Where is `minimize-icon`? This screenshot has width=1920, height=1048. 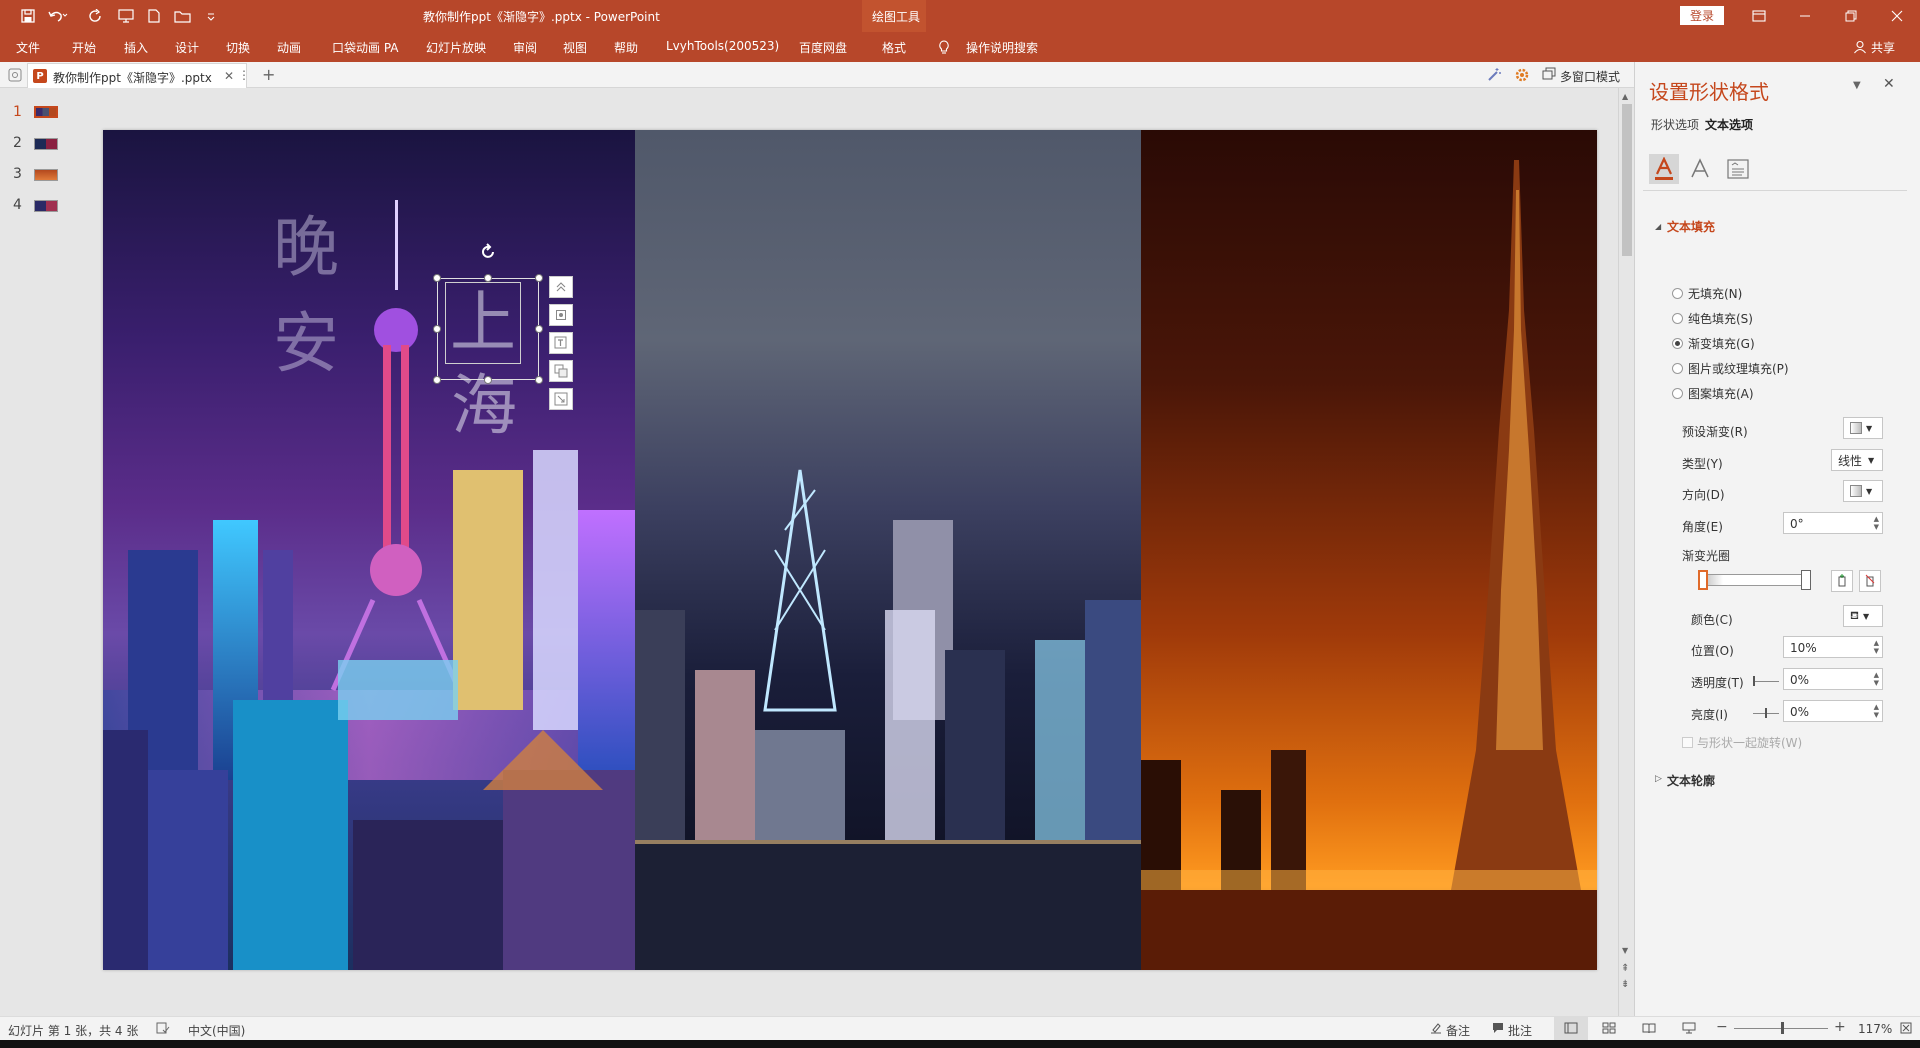
minimize-icon is located at coordinates (1805, 16).